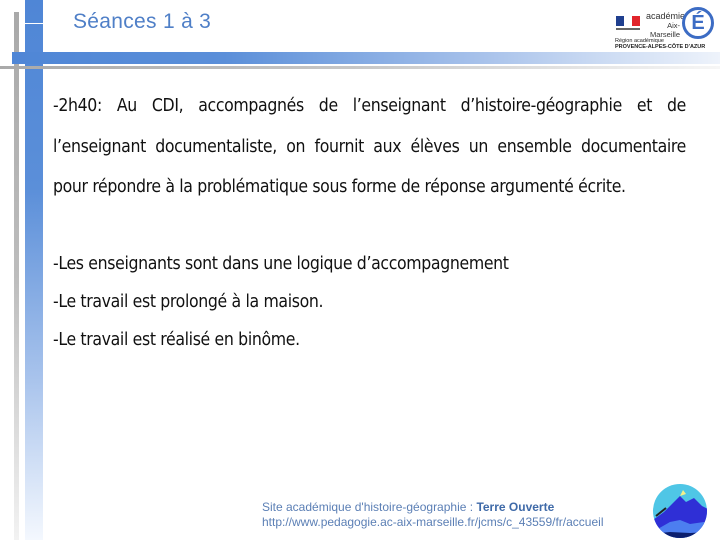 Image resolution: width=720 pixels, height=540 pixels. What do you see at coordinates (515, 507) in the screenshot?
I see `footer-site-name: Terre Ouverte` at bounding box center [515, 507].